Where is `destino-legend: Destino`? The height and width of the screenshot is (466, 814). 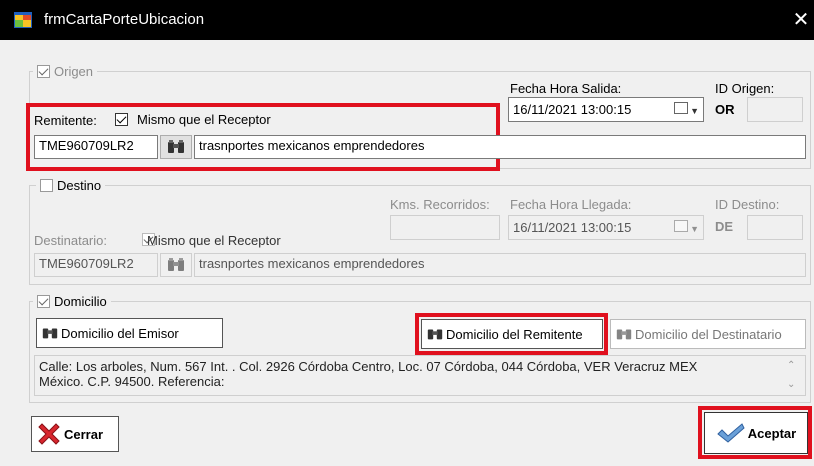 destino-legend: Destino is located at coordinates (71, 185).